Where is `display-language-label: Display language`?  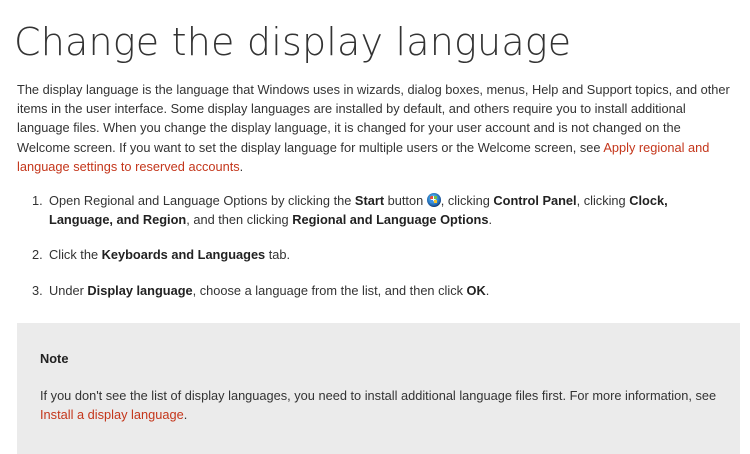
display-language-label: Display language is located at coordinates (140, 290).